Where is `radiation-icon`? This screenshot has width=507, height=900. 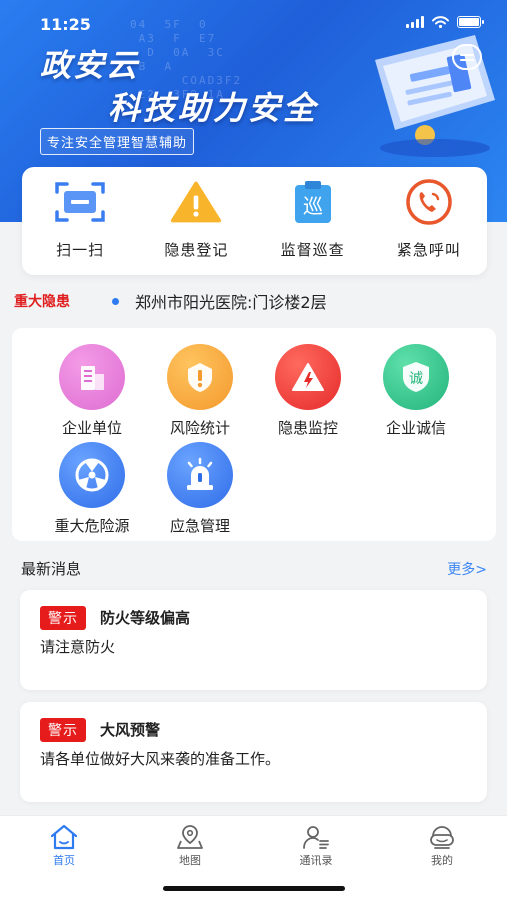 radiation-icon is located at coordinates (92, 475).